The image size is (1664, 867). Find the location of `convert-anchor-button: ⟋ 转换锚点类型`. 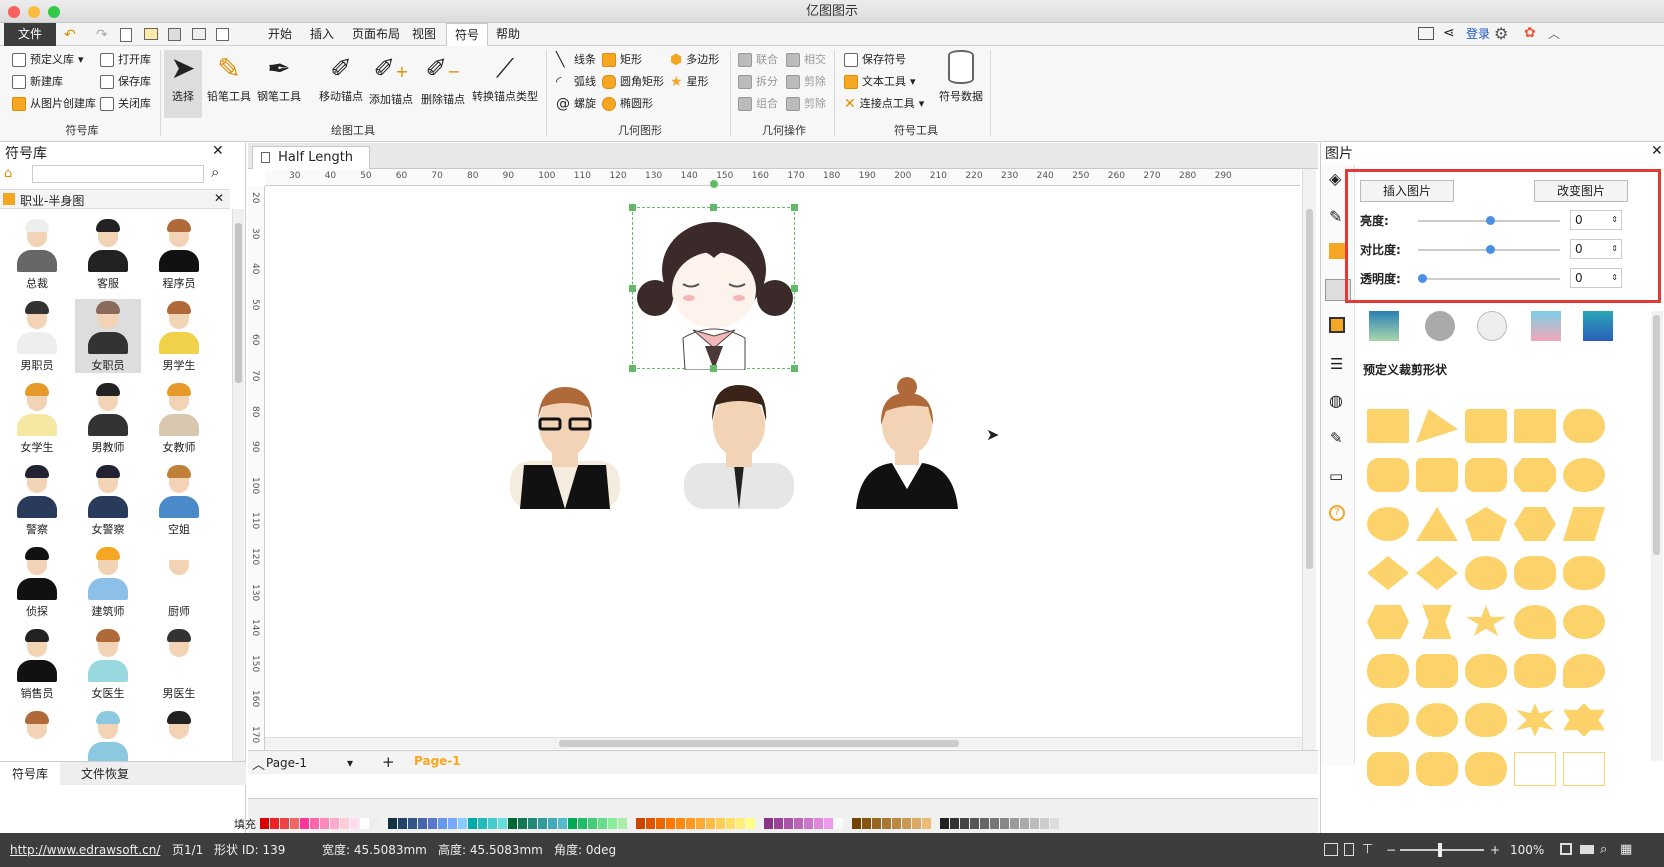

convert-anchor-button: ⟋ 转换锚点类型 is located at coordinates (505, 77).